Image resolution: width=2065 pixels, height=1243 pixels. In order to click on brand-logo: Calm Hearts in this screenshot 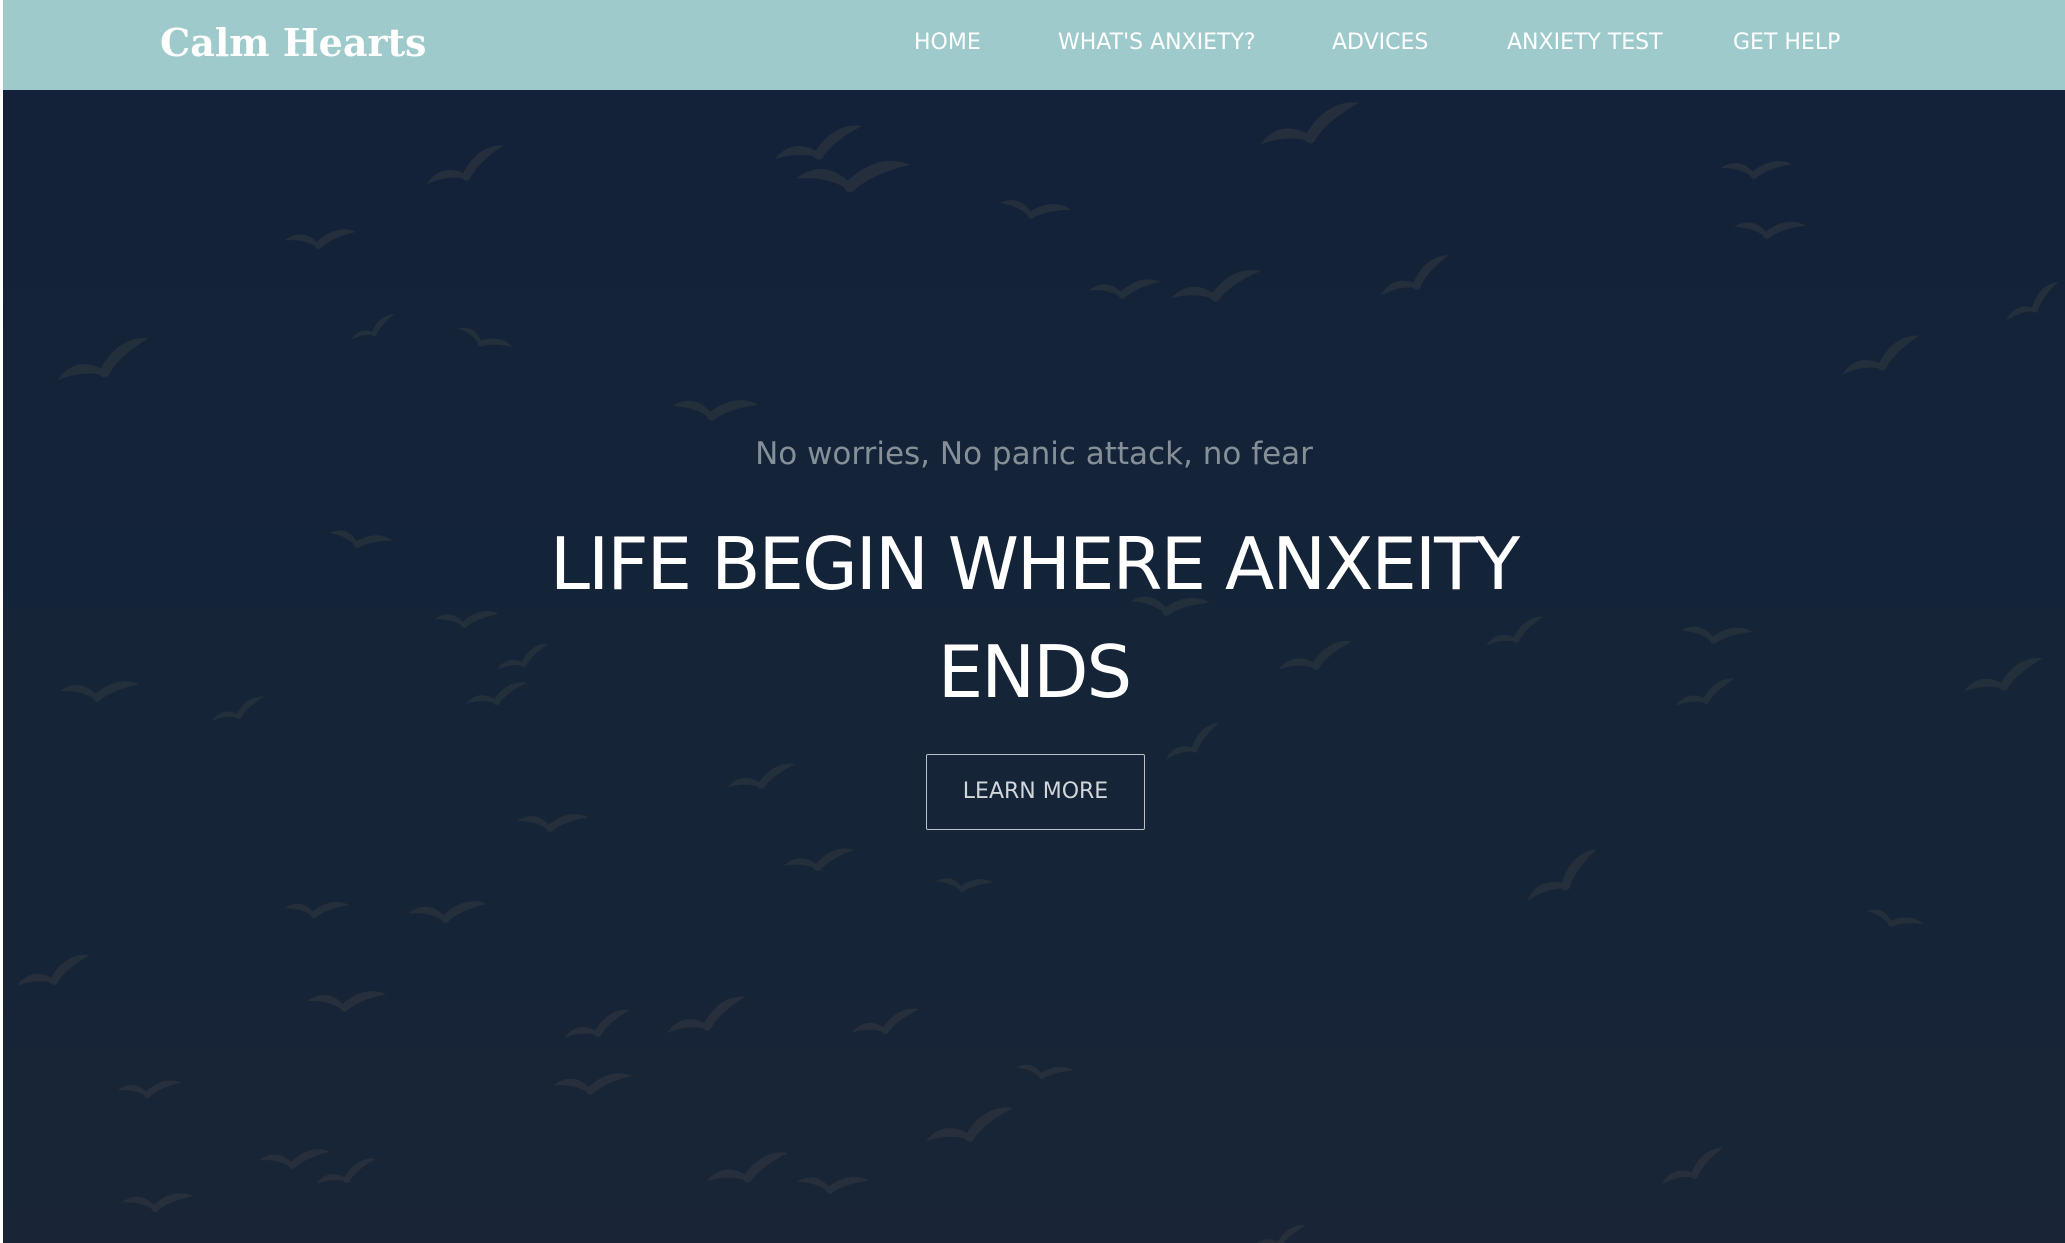, I will do `click(293, 43)`.